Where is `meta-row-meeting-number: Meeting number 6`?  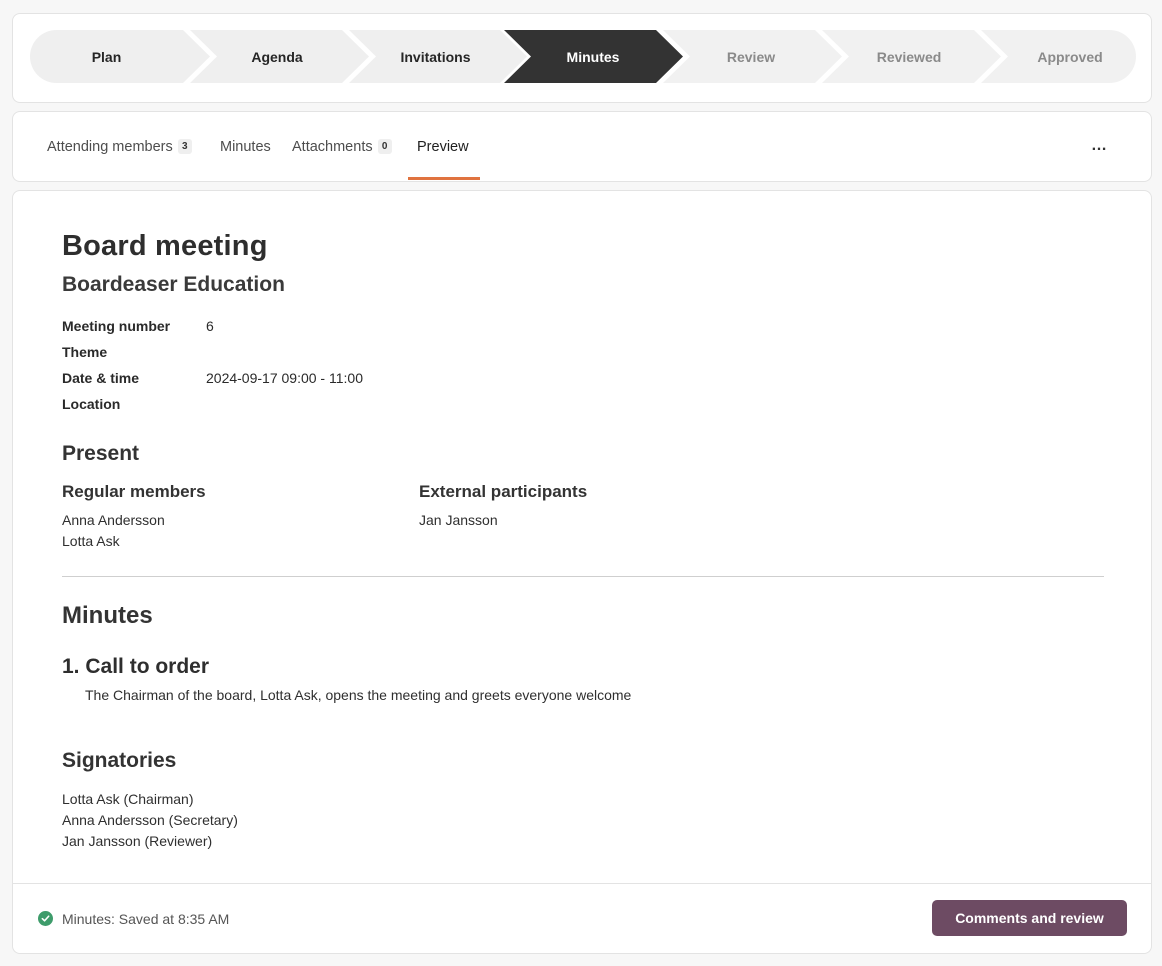 meta-row-meeting-number: Meeting number 6 is located at coordinates (312, 331).